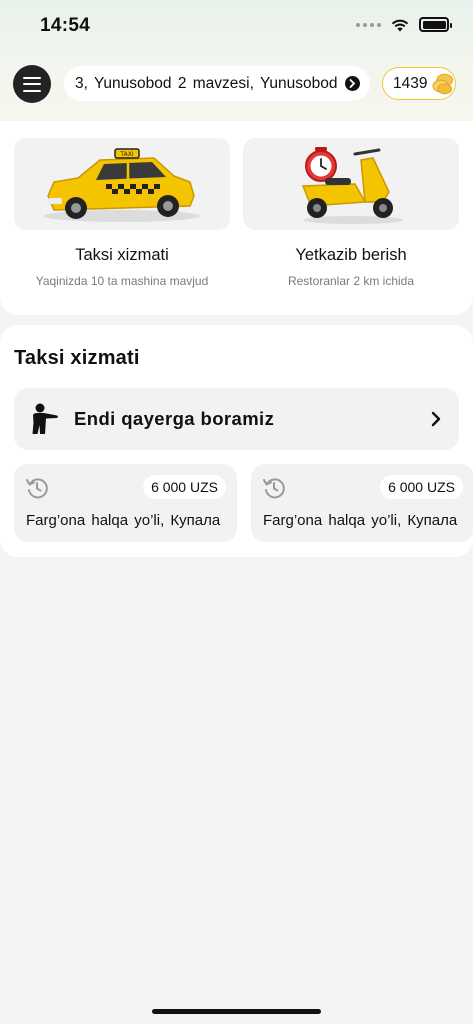 The width and height of the screenshot is (473, 1024). I want to click on where-to-label: Endi qayerga boramiz, so click(252, 419).